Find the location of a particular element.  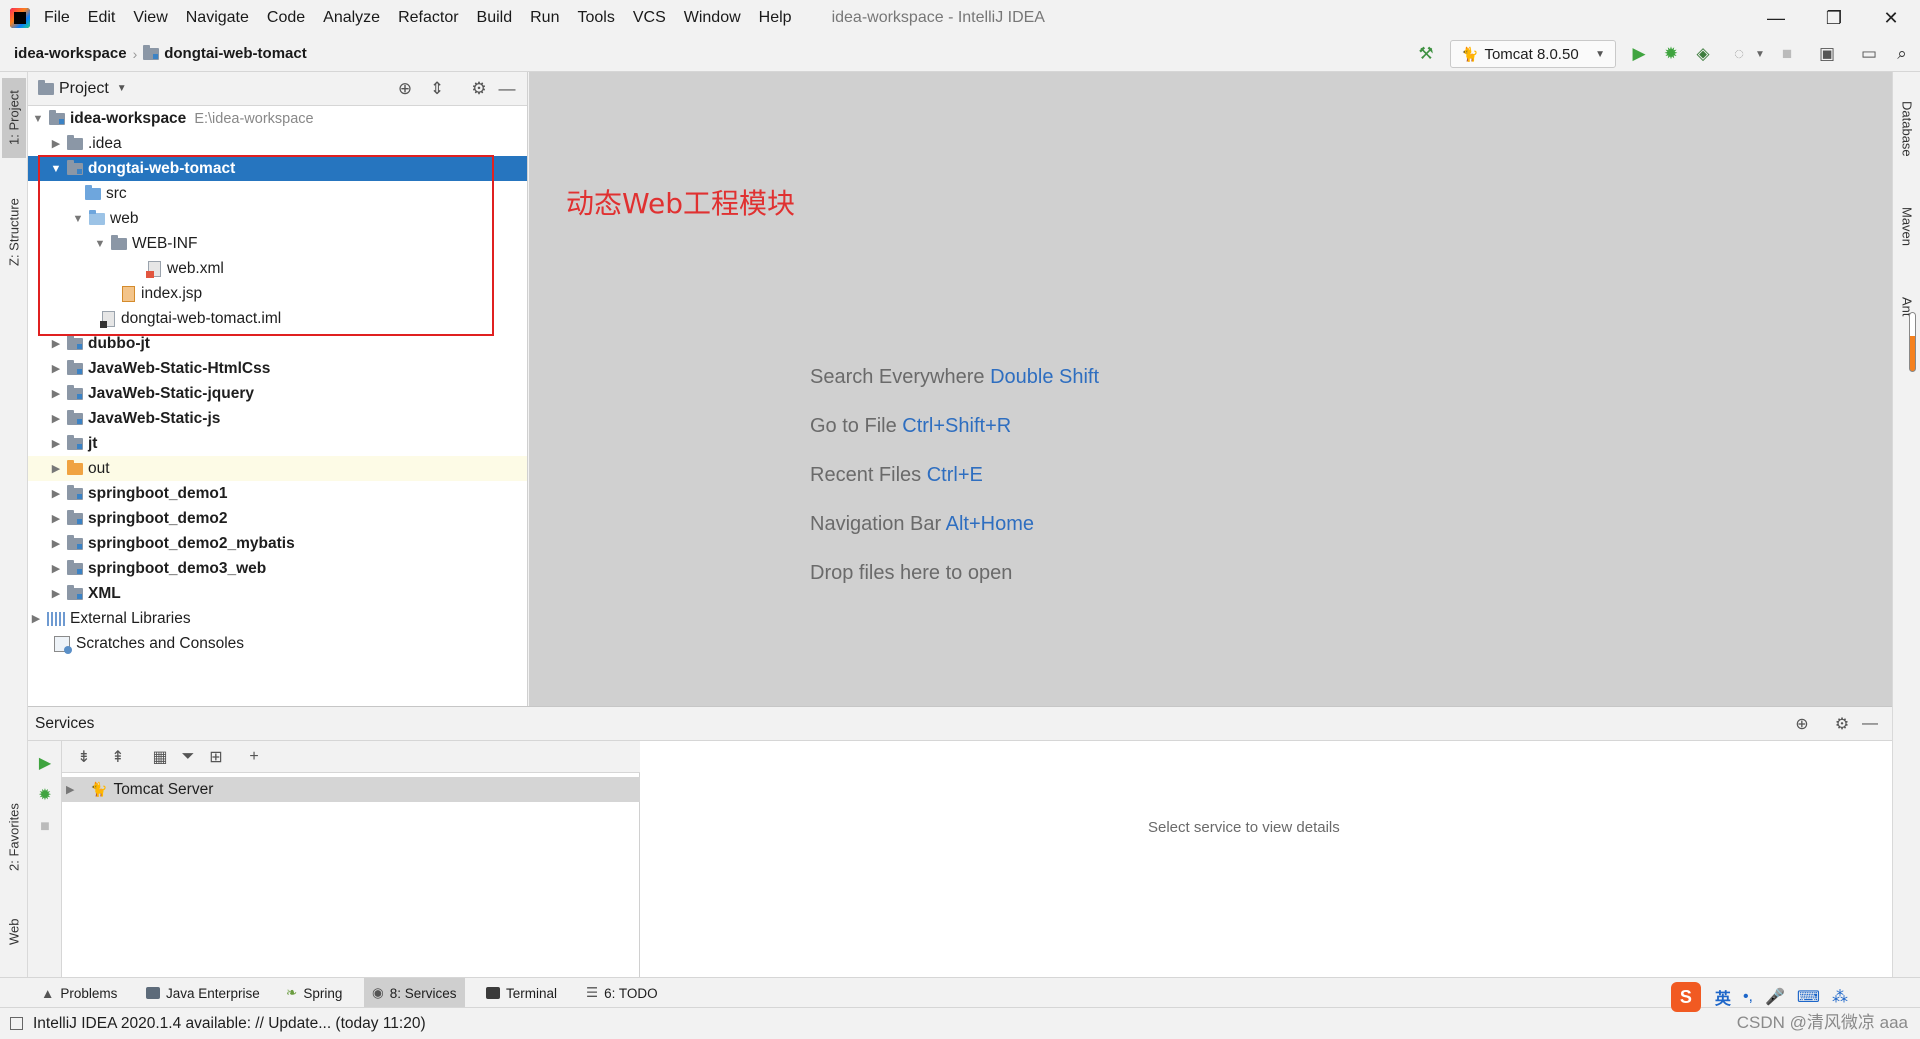

group-by-icon: ▦ is located at coordinates (160, 757).